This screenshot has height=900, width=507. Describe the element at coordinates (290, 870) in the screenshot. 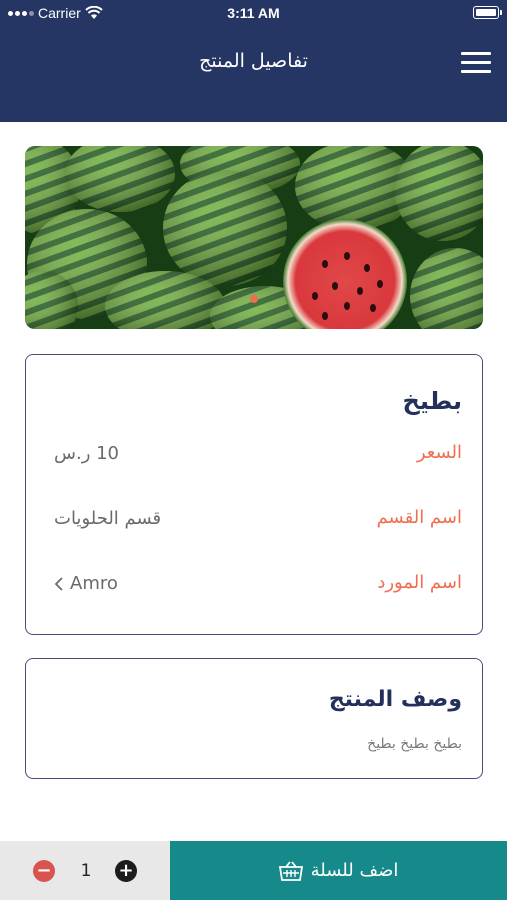

I see `basket-icon` at that location.